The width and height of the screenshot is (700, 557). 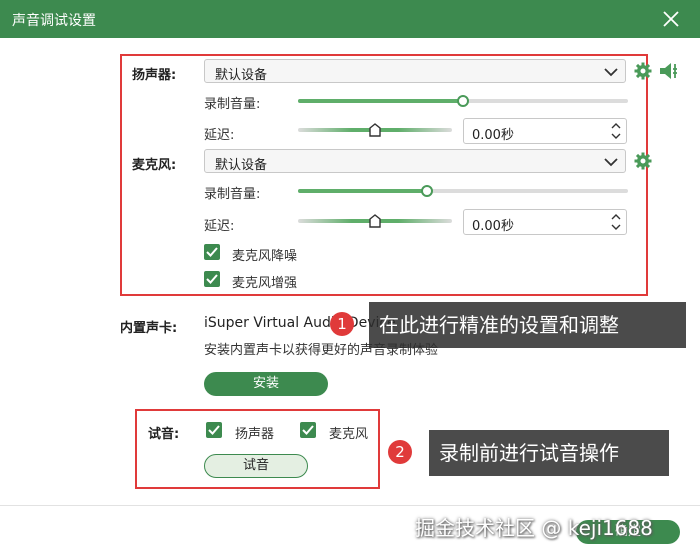 What do you see at coordinates (256, 466) in the screenshot?
I see `sound-test-button: 试音` at bounding box center [256, 466].